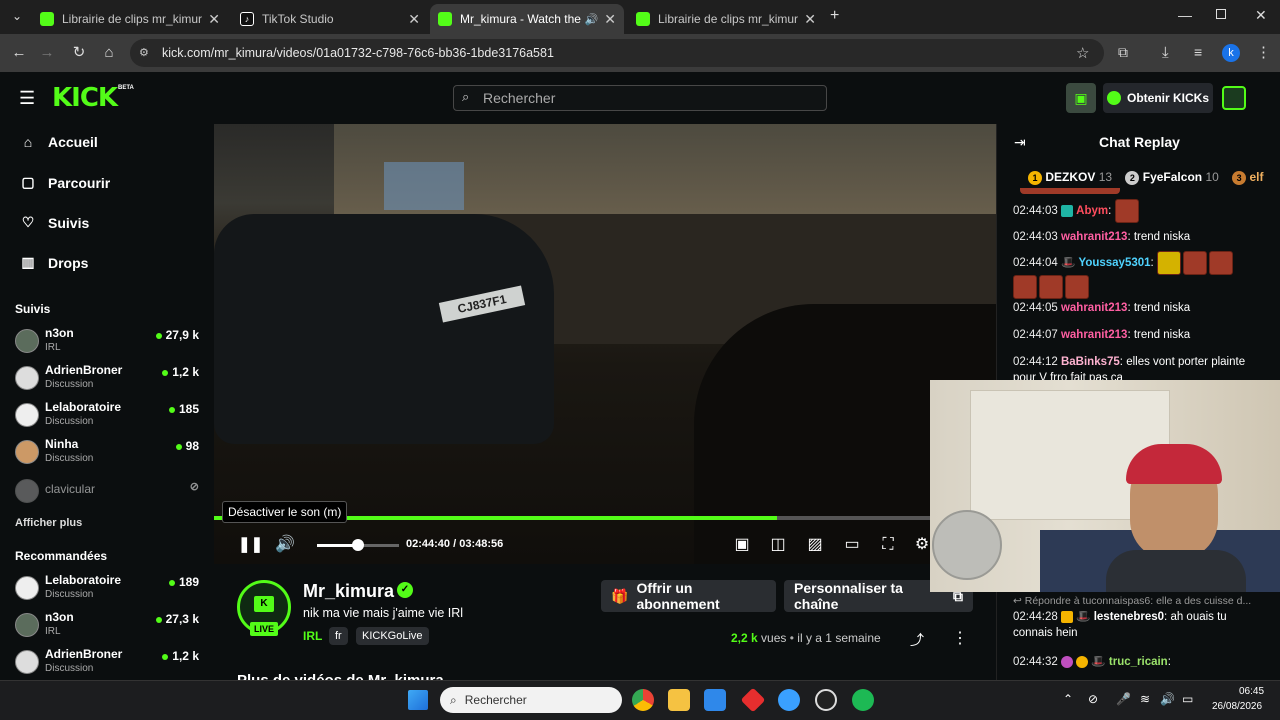  Describe the element at coordinates (527, 19) in the screenshot. I see `browser-tab-vod: Mr_kimura - Watch the VOD 🔊 ✕` at that location.